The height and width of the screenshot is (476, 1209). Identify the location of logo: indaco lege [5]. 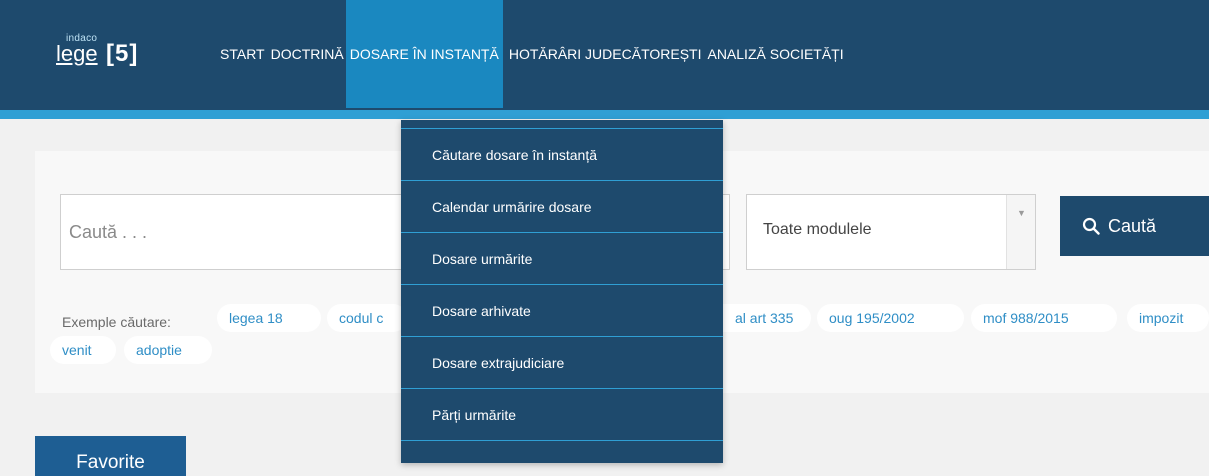
(116, 53).